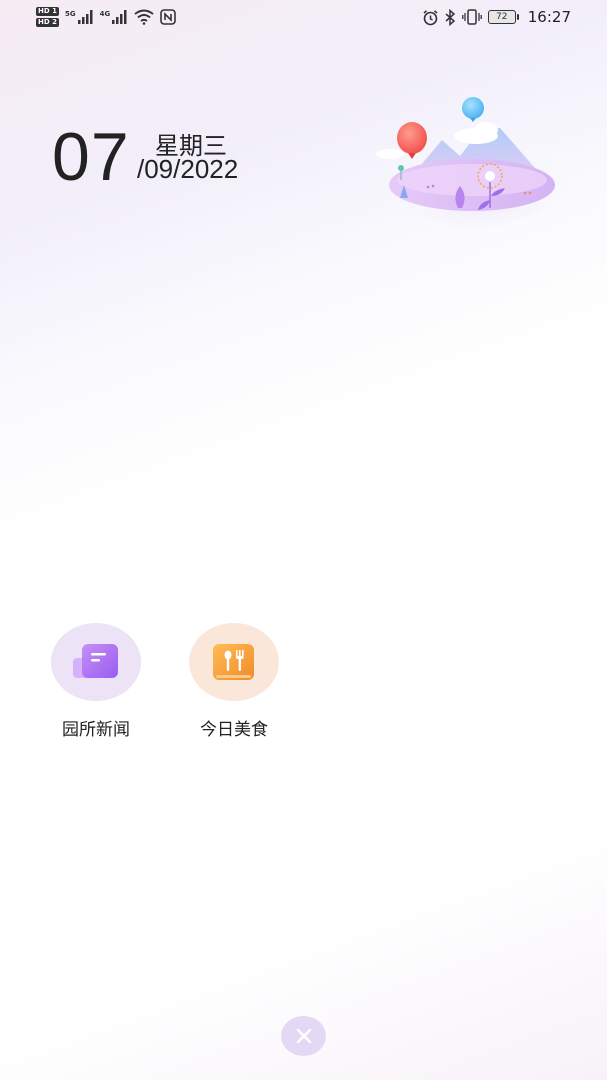 Image resolution: width=607 pixels, height=1080 pixels. Describe the element at coordinates (450, 17) in the screenshot. I see `bluetooth-icon` at that location.